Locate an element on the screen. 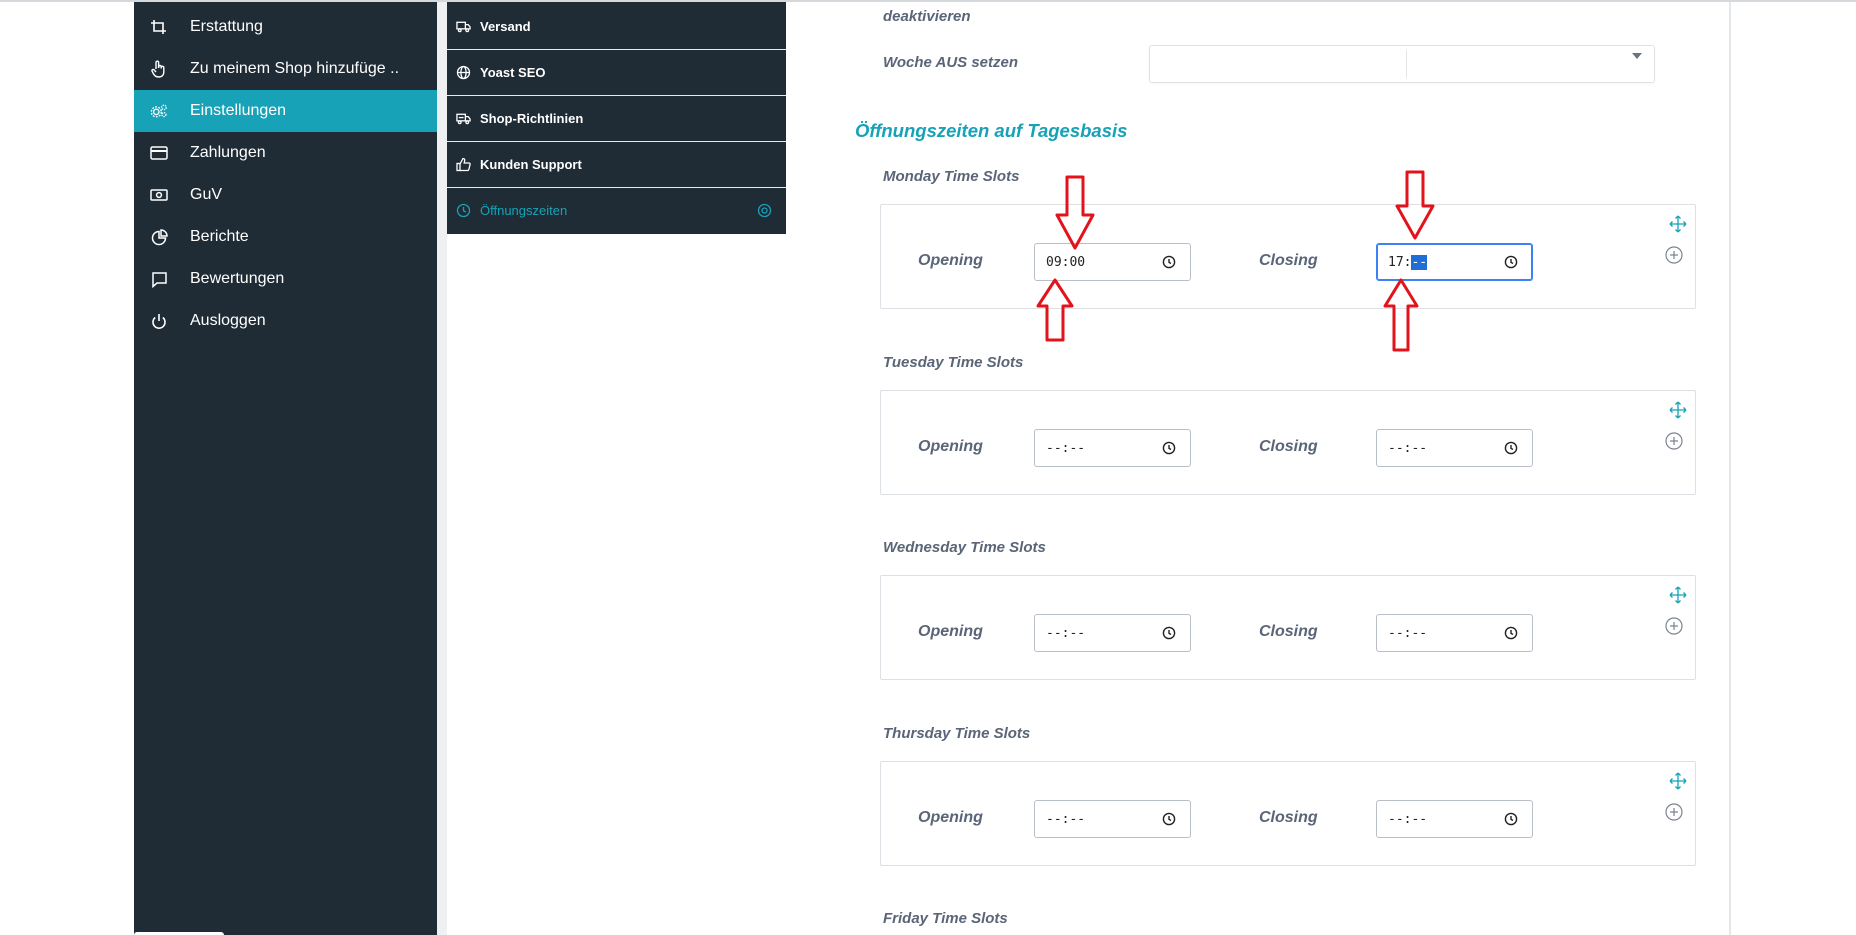  crop-icon is located at coordinates (159, 27).